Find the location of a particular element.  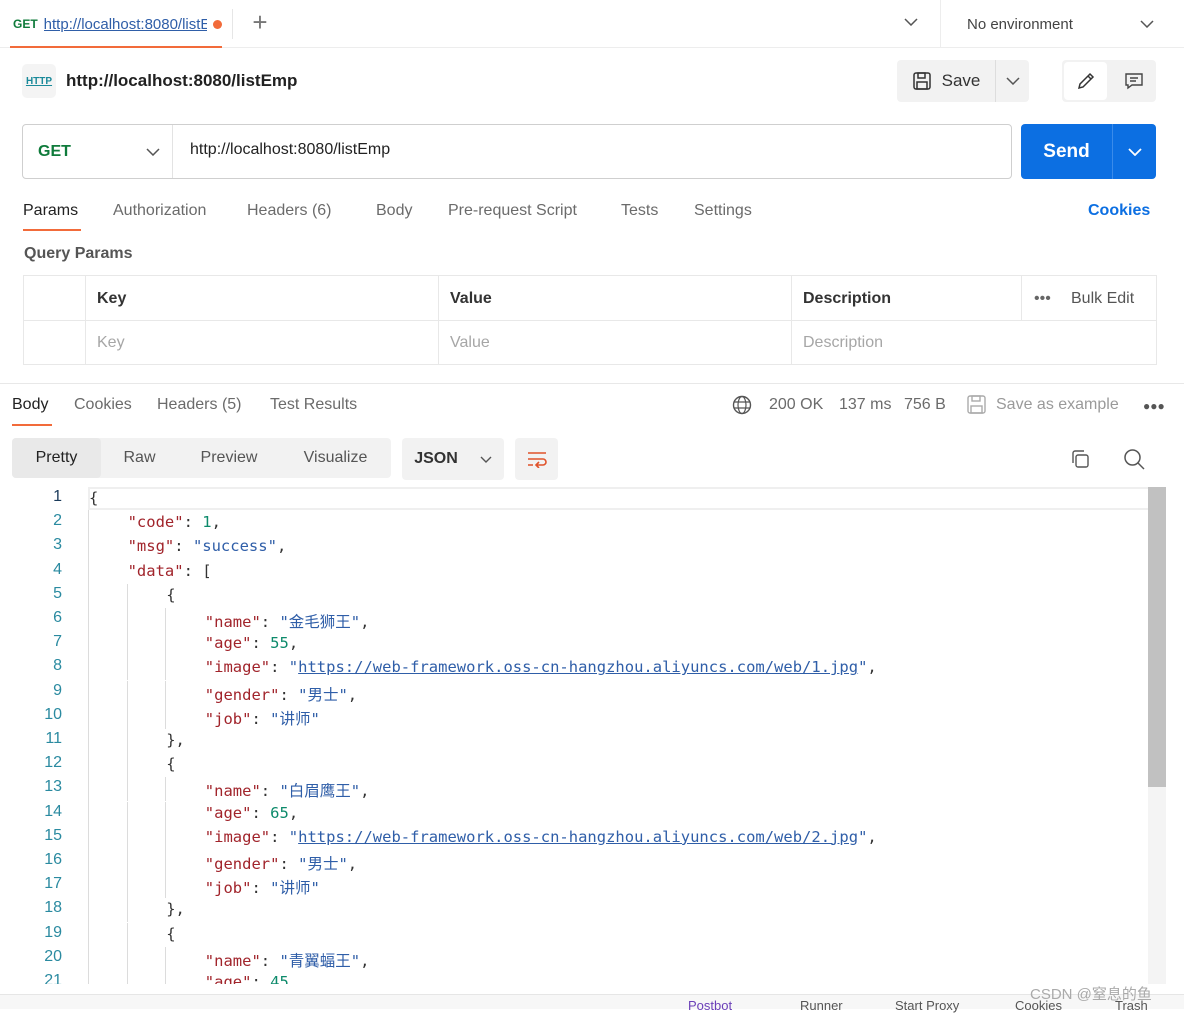

tab-tests: Tests is located at coordinates (639, 211).